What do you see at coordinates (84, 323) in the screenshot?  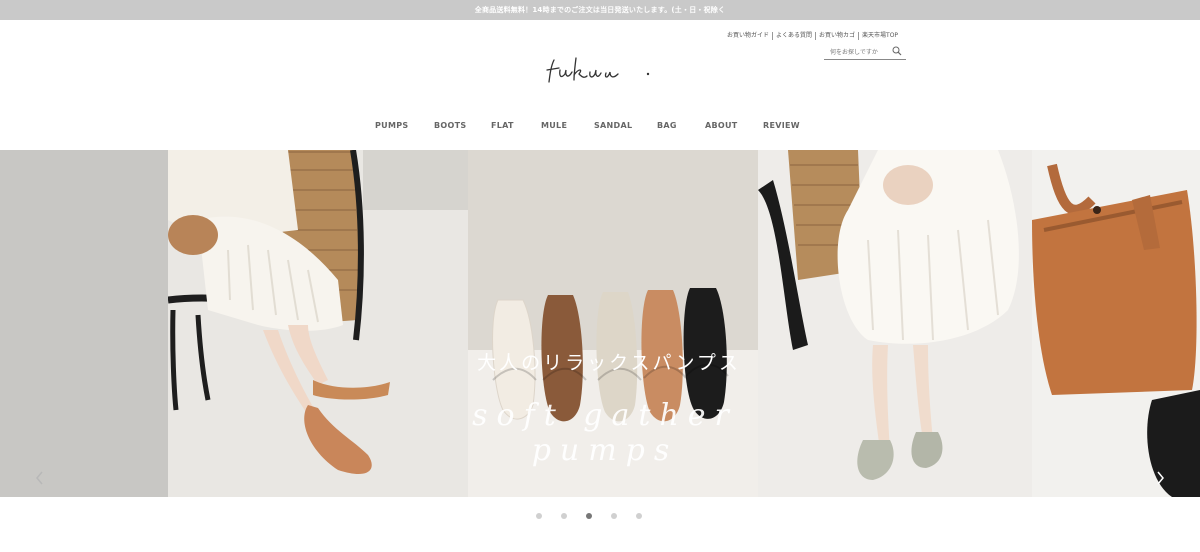 I see `slide-edge-left` at bounding box center [84, 323].